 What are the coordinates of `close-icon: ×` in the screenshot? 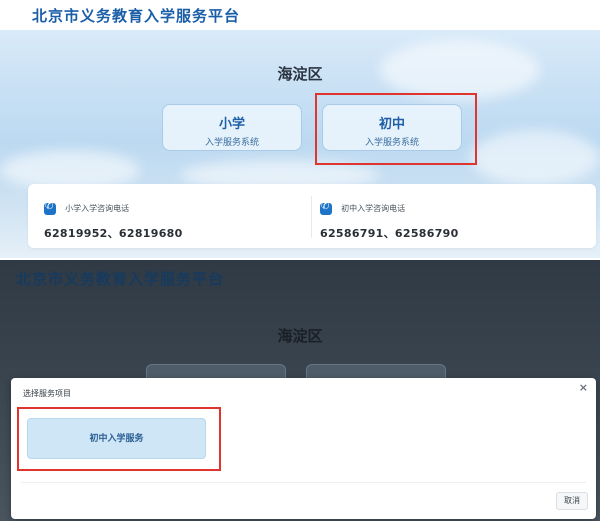 It's located at (583, 388).